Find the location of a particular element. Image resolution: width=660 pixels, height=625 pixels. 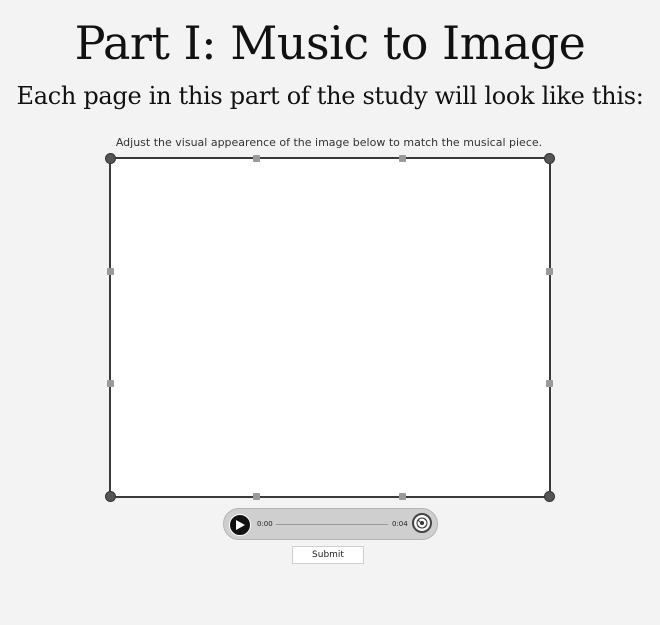

progress-track is located at coordinates (332, 524).